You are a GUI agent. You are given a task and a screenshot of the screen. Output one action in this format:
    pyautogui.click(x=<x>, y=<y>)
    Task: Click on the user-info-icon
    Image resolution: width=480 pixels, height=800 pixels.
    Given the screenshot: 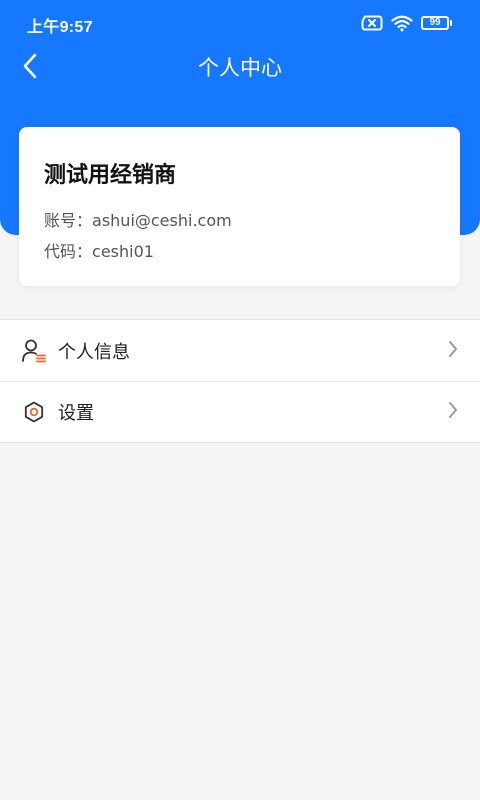 What is the action you would take?
    pyautogui.click(x=34, y=351)
    